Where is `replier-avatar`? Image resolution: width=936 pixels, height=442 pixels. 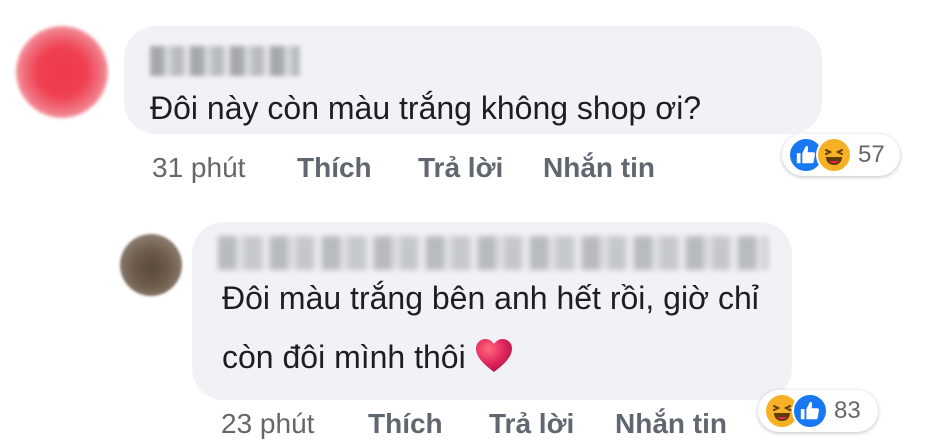
replier-avatar is located at coordinates (151, 265).